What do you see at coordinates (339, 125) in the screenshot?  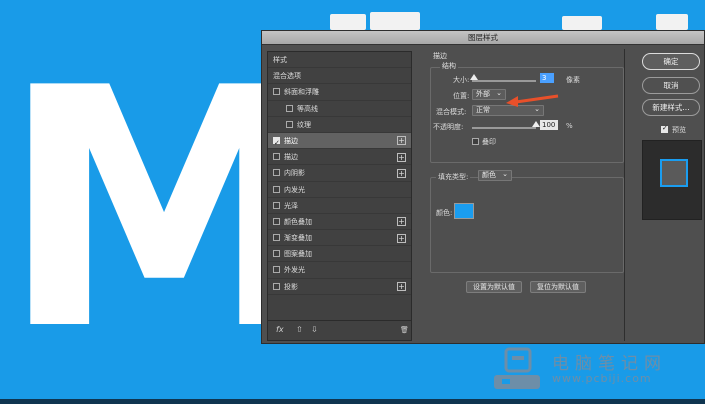 I see `style-item: 纹理` at bounding box center [339, 125].